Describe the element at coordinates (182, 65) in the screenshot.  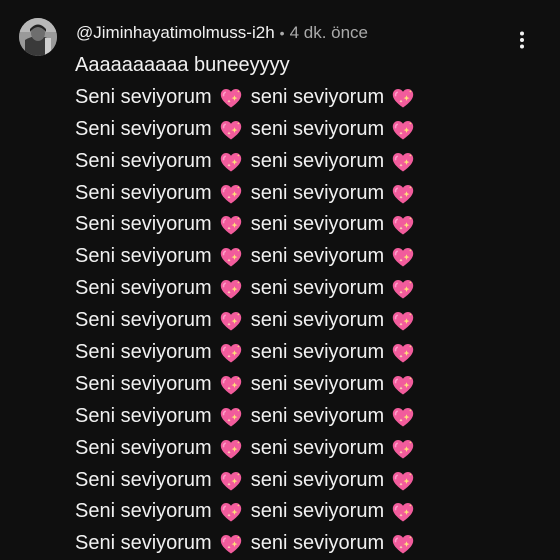
I see `comment-first-line: Aaaaaaaaaa buneeyyyy` at that location.